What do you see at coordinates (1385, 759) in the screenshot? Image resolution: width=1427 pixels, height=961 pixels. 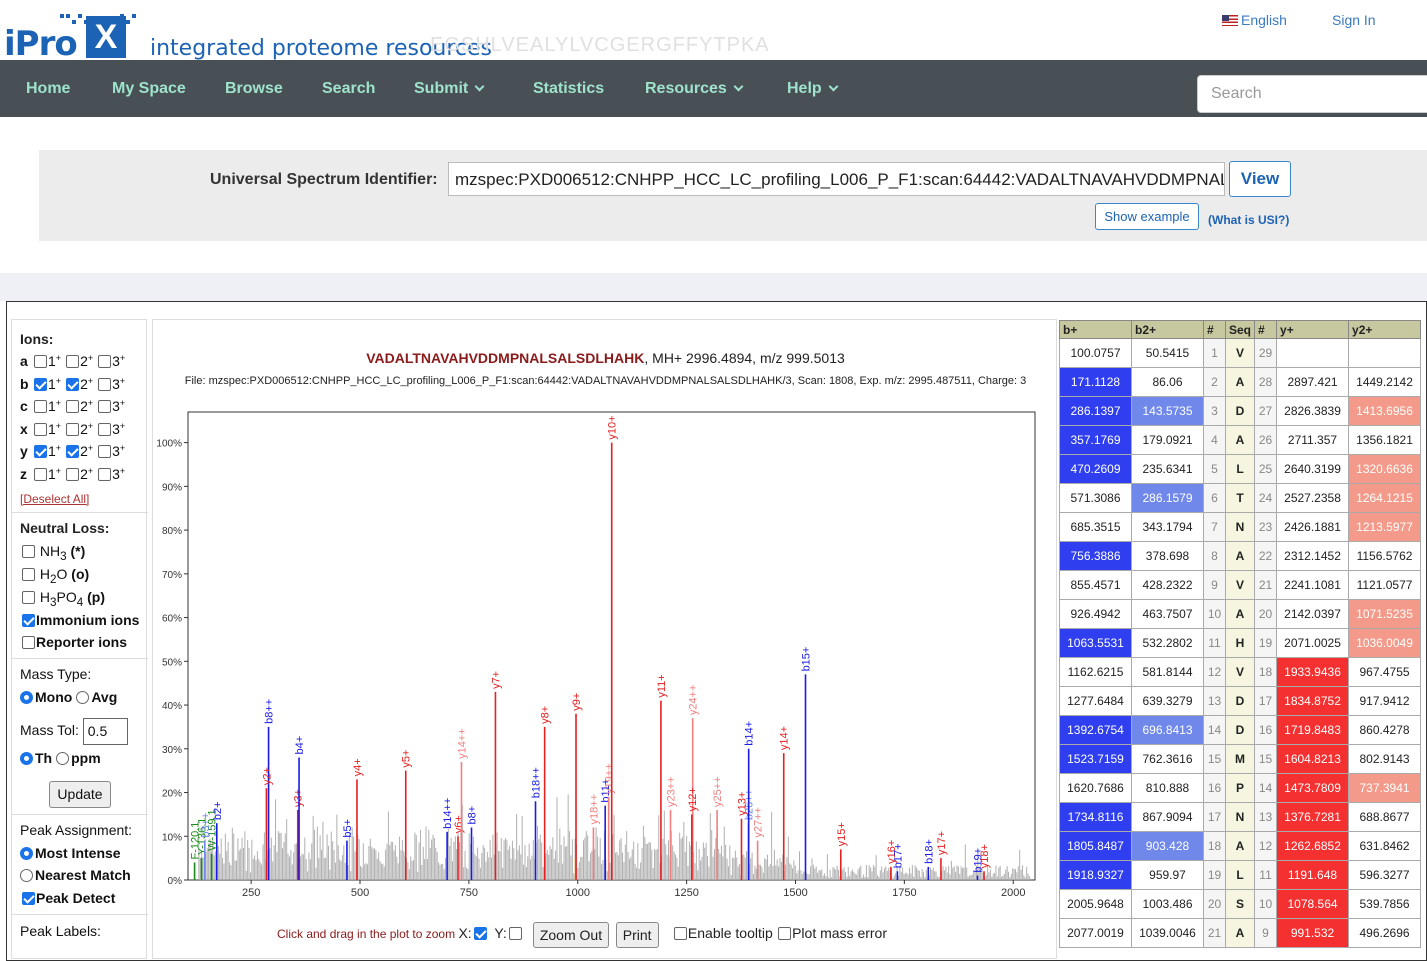 I see `cell-y2: 802.9143` at bounding box center [1385, 759].